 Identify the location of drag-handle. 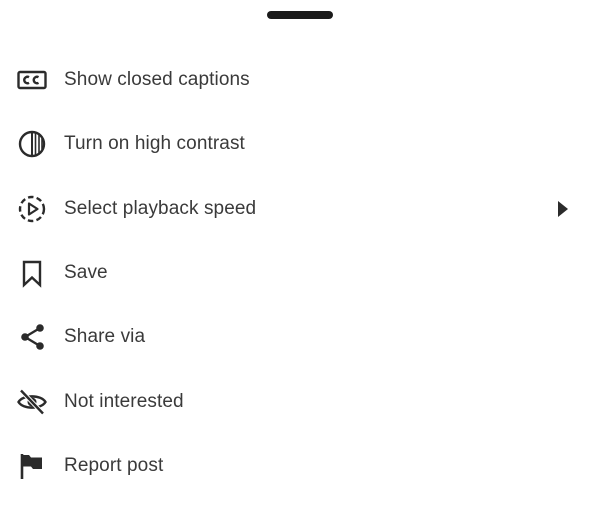
(300, 15).